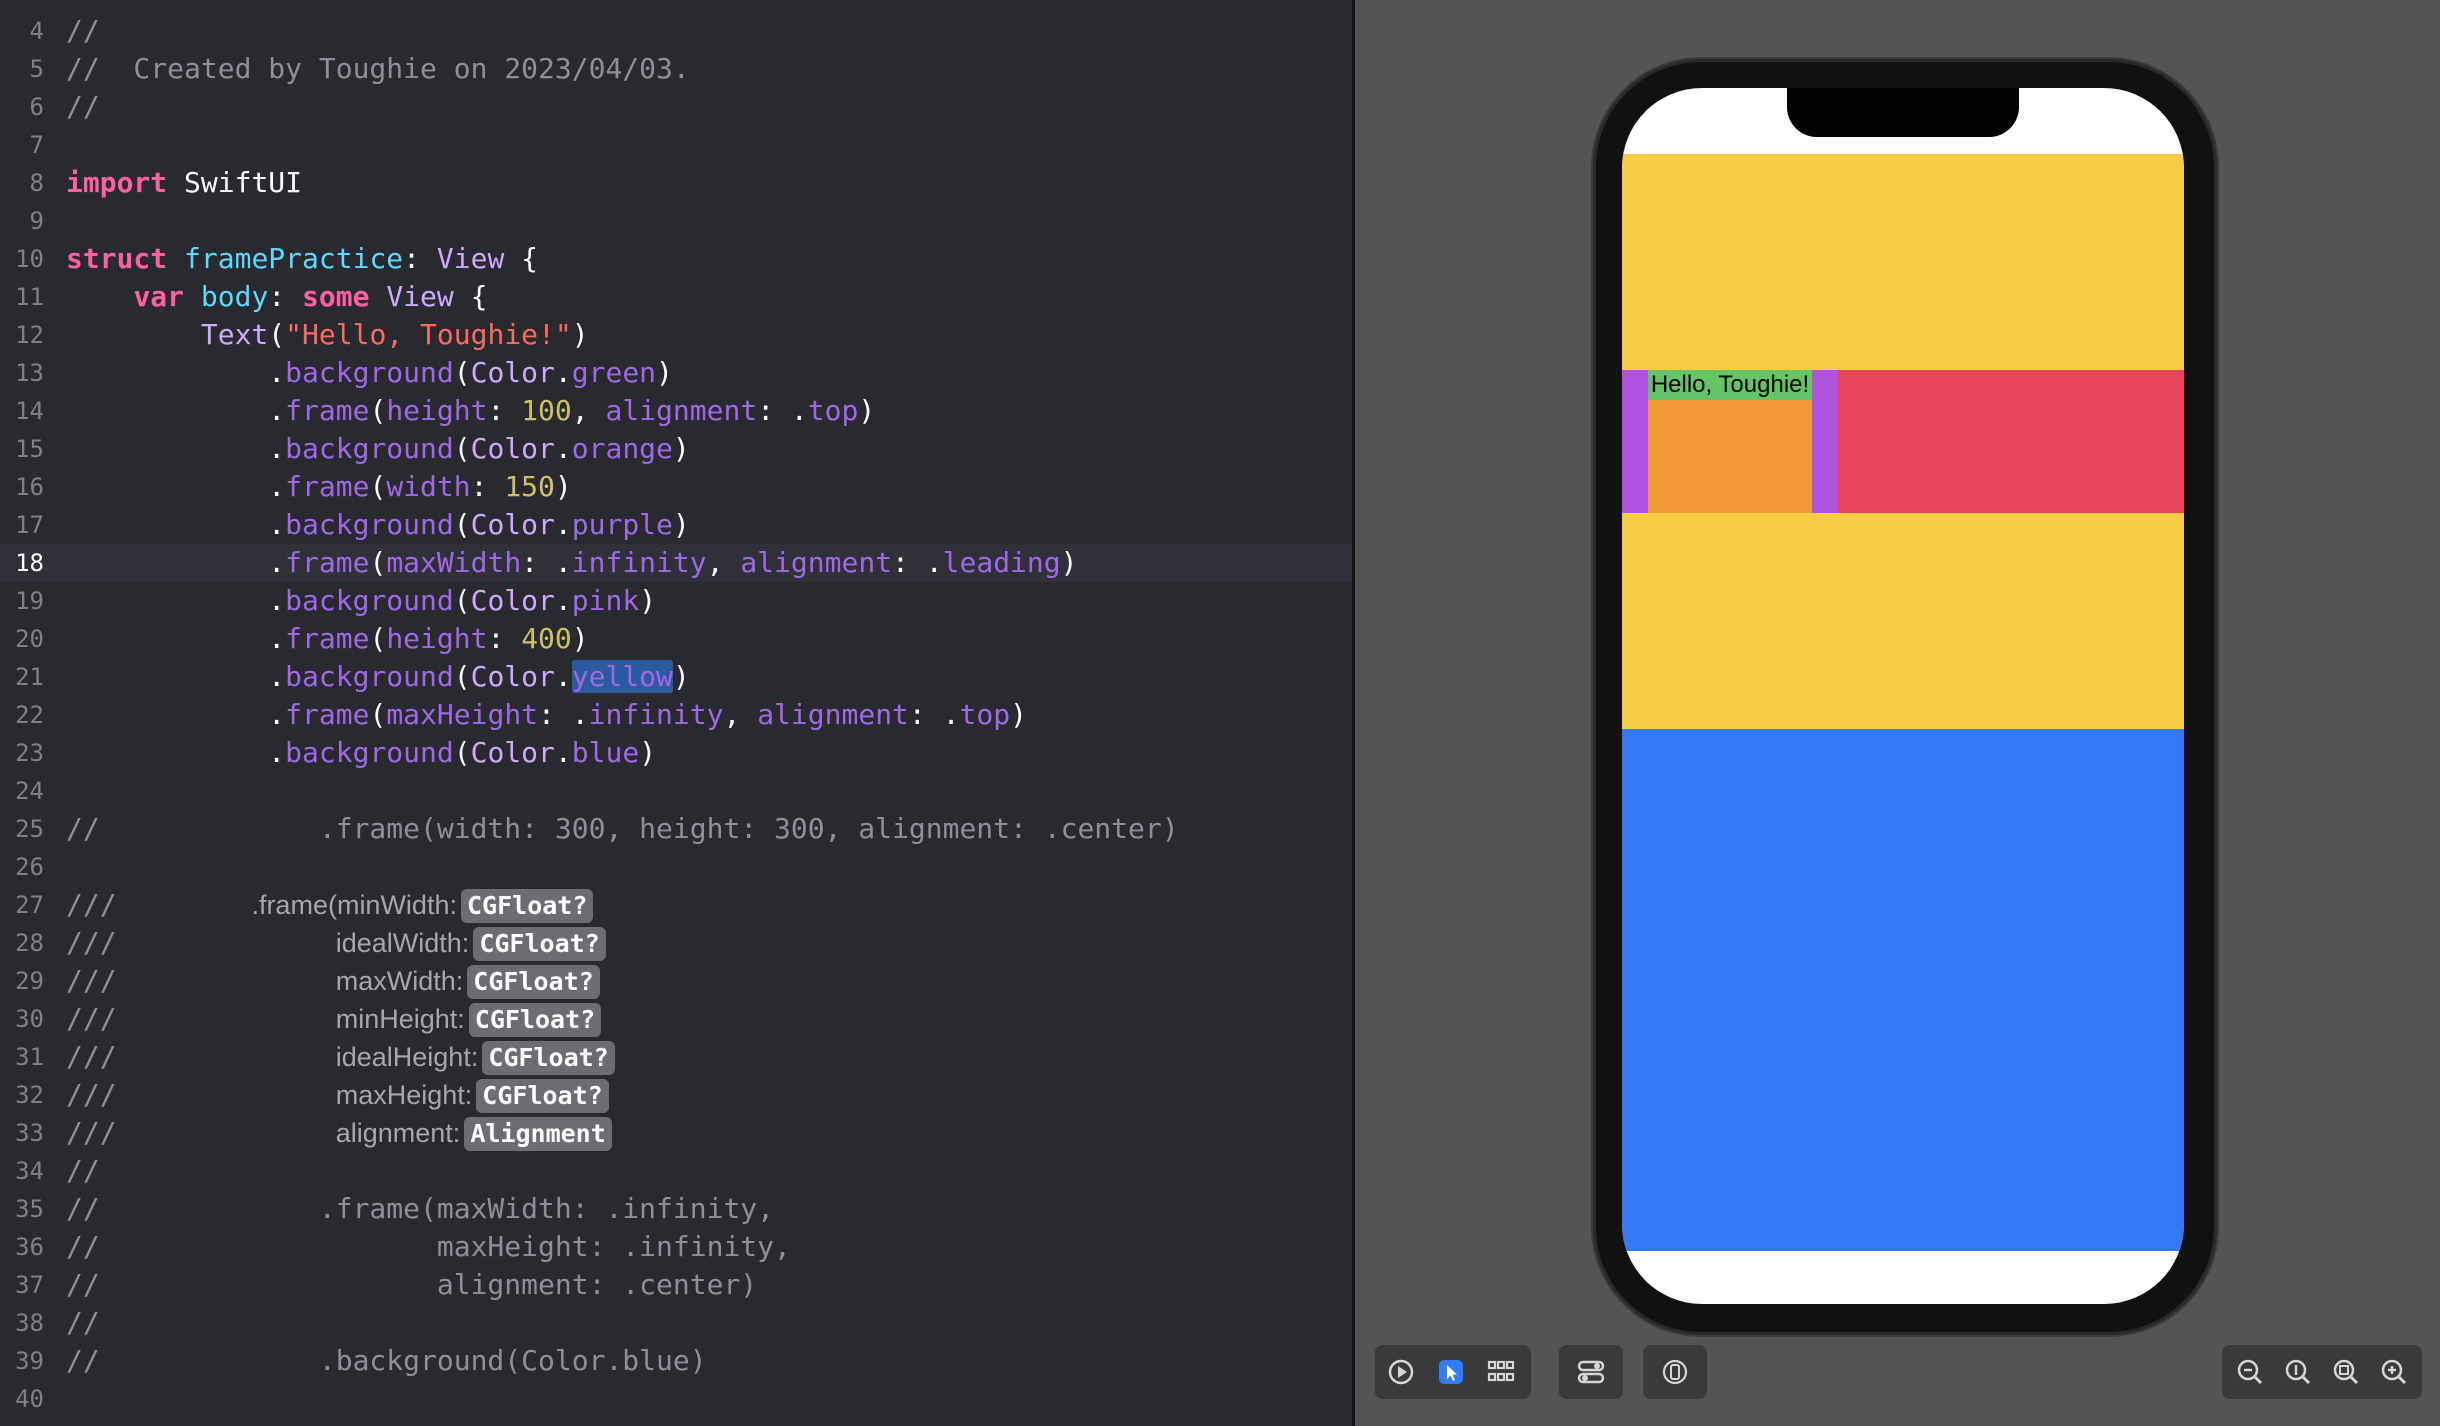 This screenshot has width=2440, height=1426. Describe the element at coordinates (318, 487) in the screenshot. I see `code-text: .frame(width: 150)` at that location.